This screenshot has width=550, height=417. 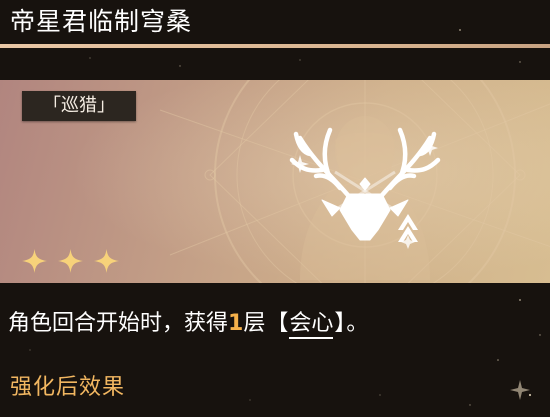 I want to click on keyword-open-bracket: 【, so click(x=277, y=323).